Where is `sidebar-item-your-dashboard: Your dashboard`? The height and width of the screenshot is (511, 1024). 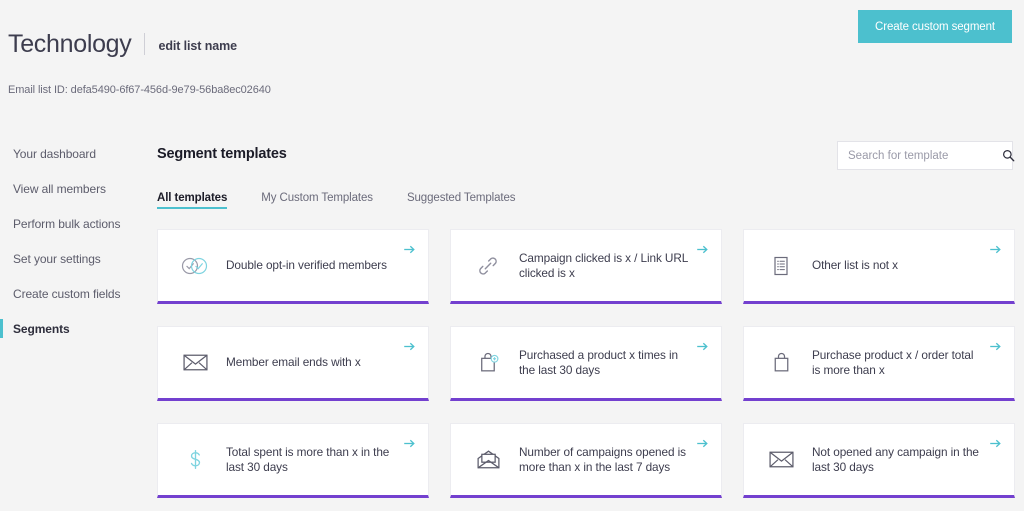 sidebar-item-your-dashboard: Your dashboard is located at coordinates (70, 153).